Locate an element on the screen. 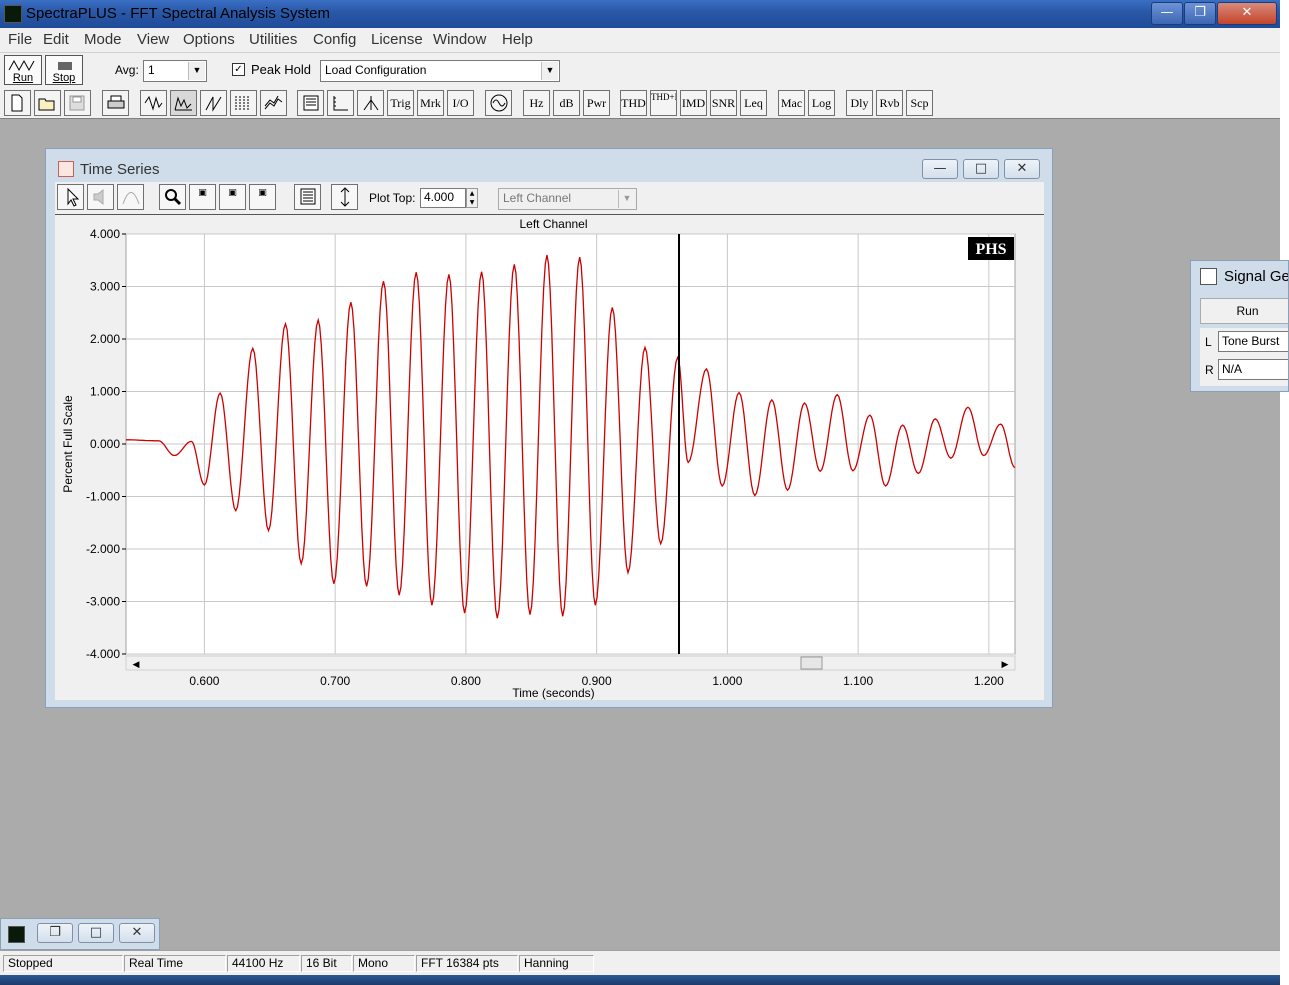  settings-button is located at coordinates (310, 103).